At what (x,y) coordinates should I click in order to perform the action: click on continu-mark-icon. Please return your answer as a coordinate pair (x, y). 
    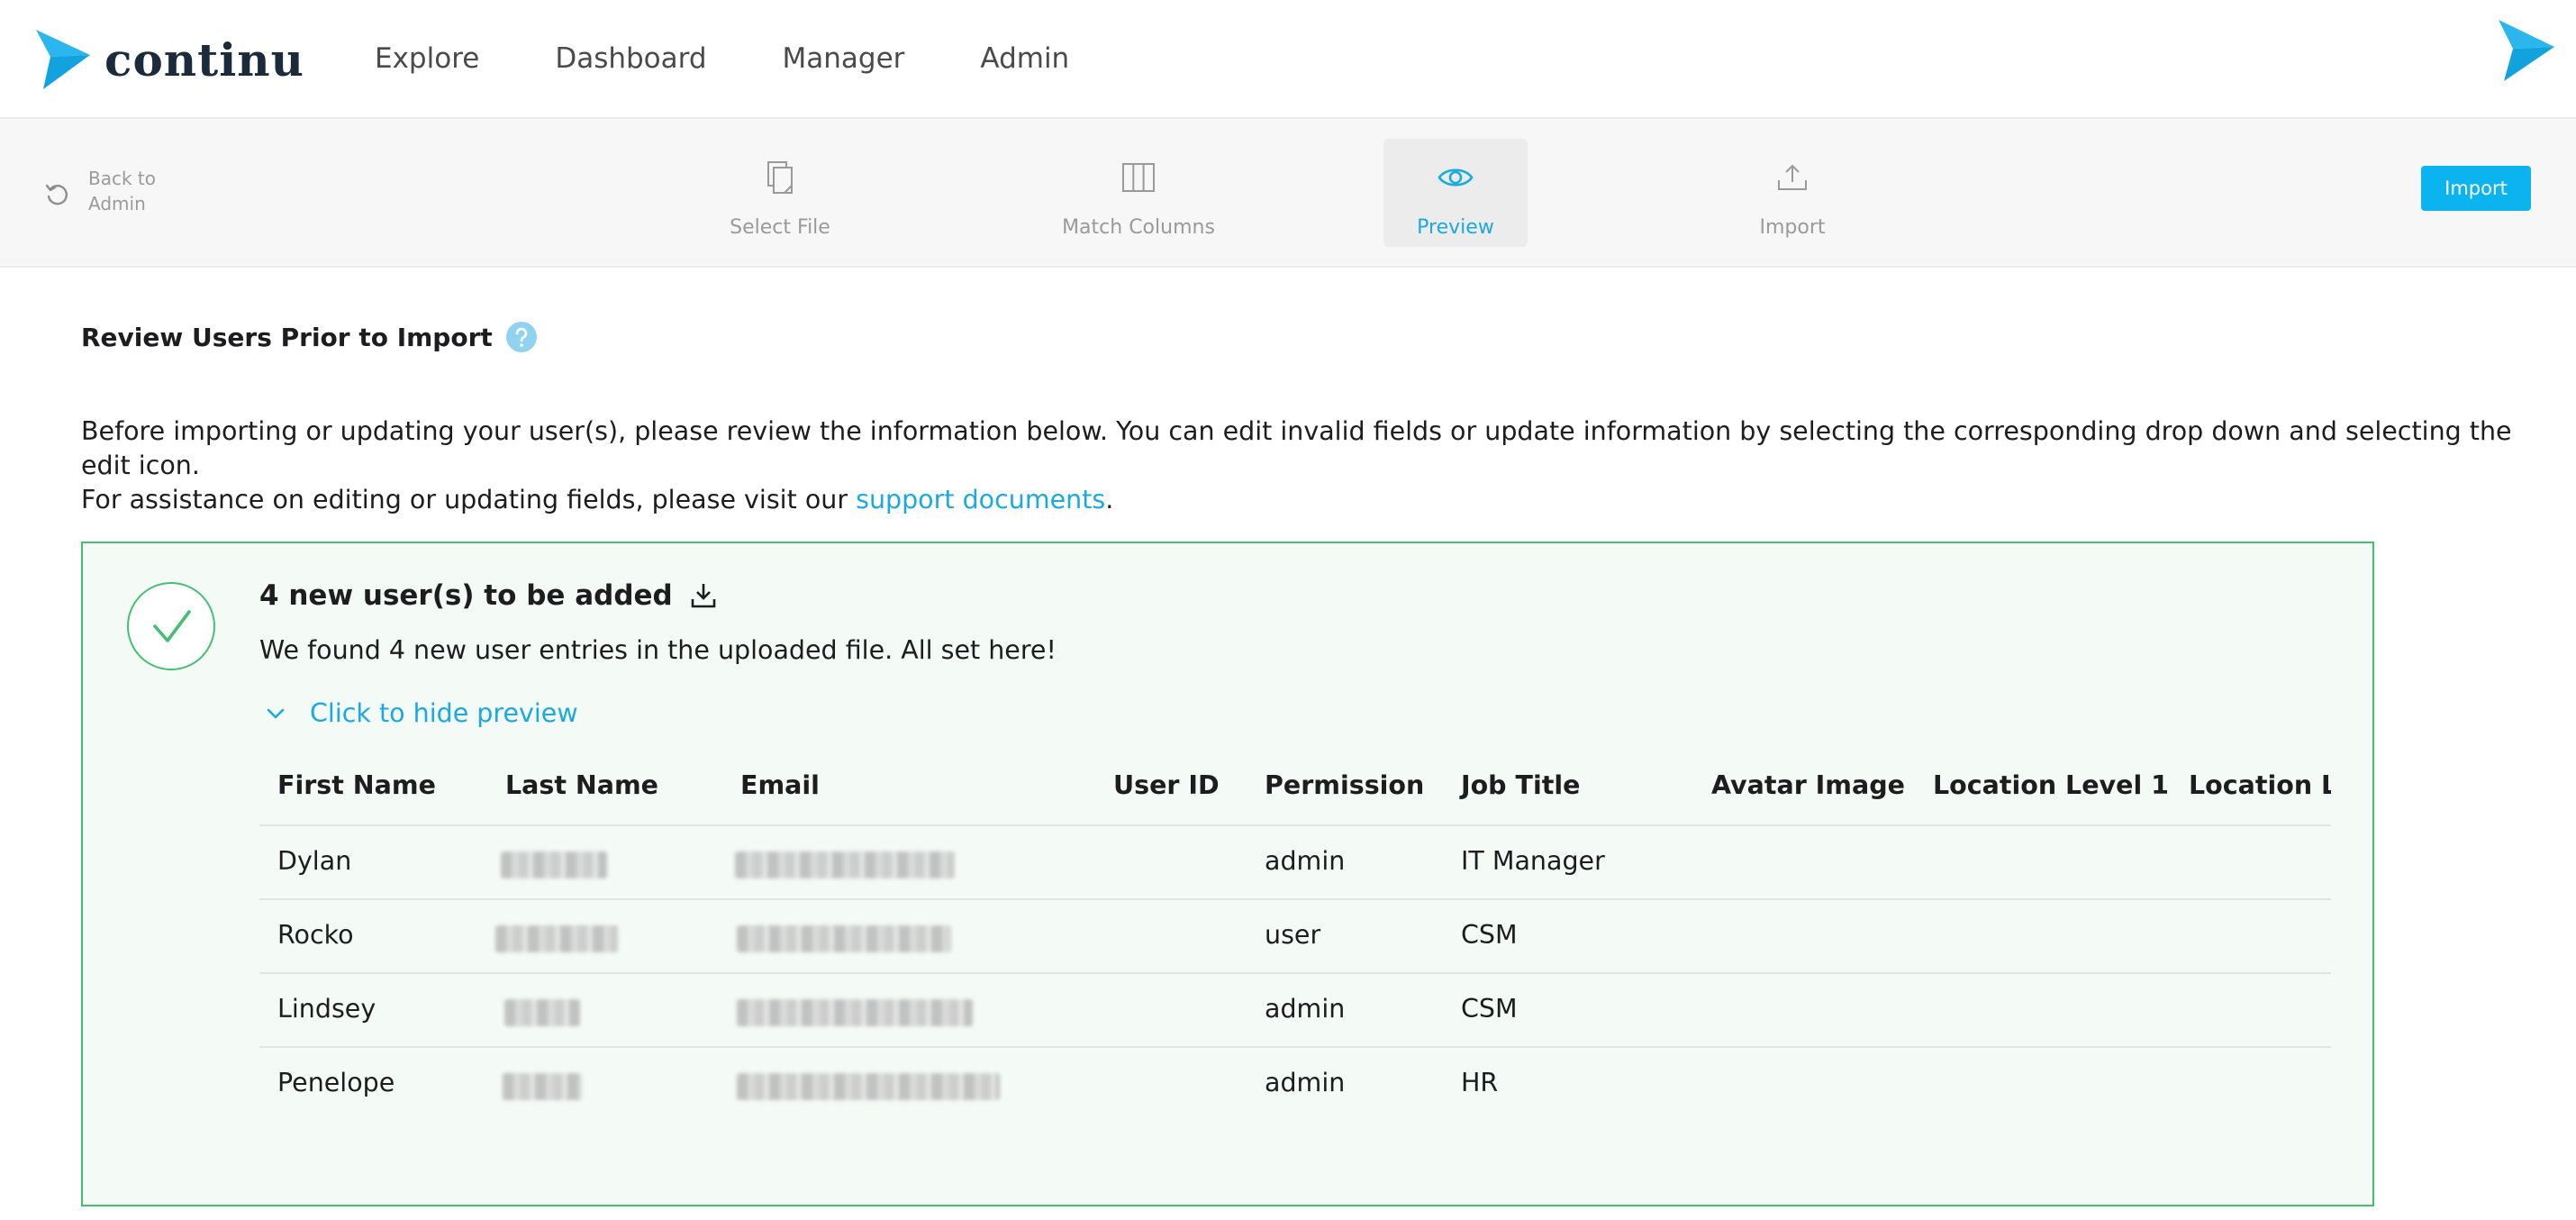
    Looking at the image, I should click on (2525, 50).